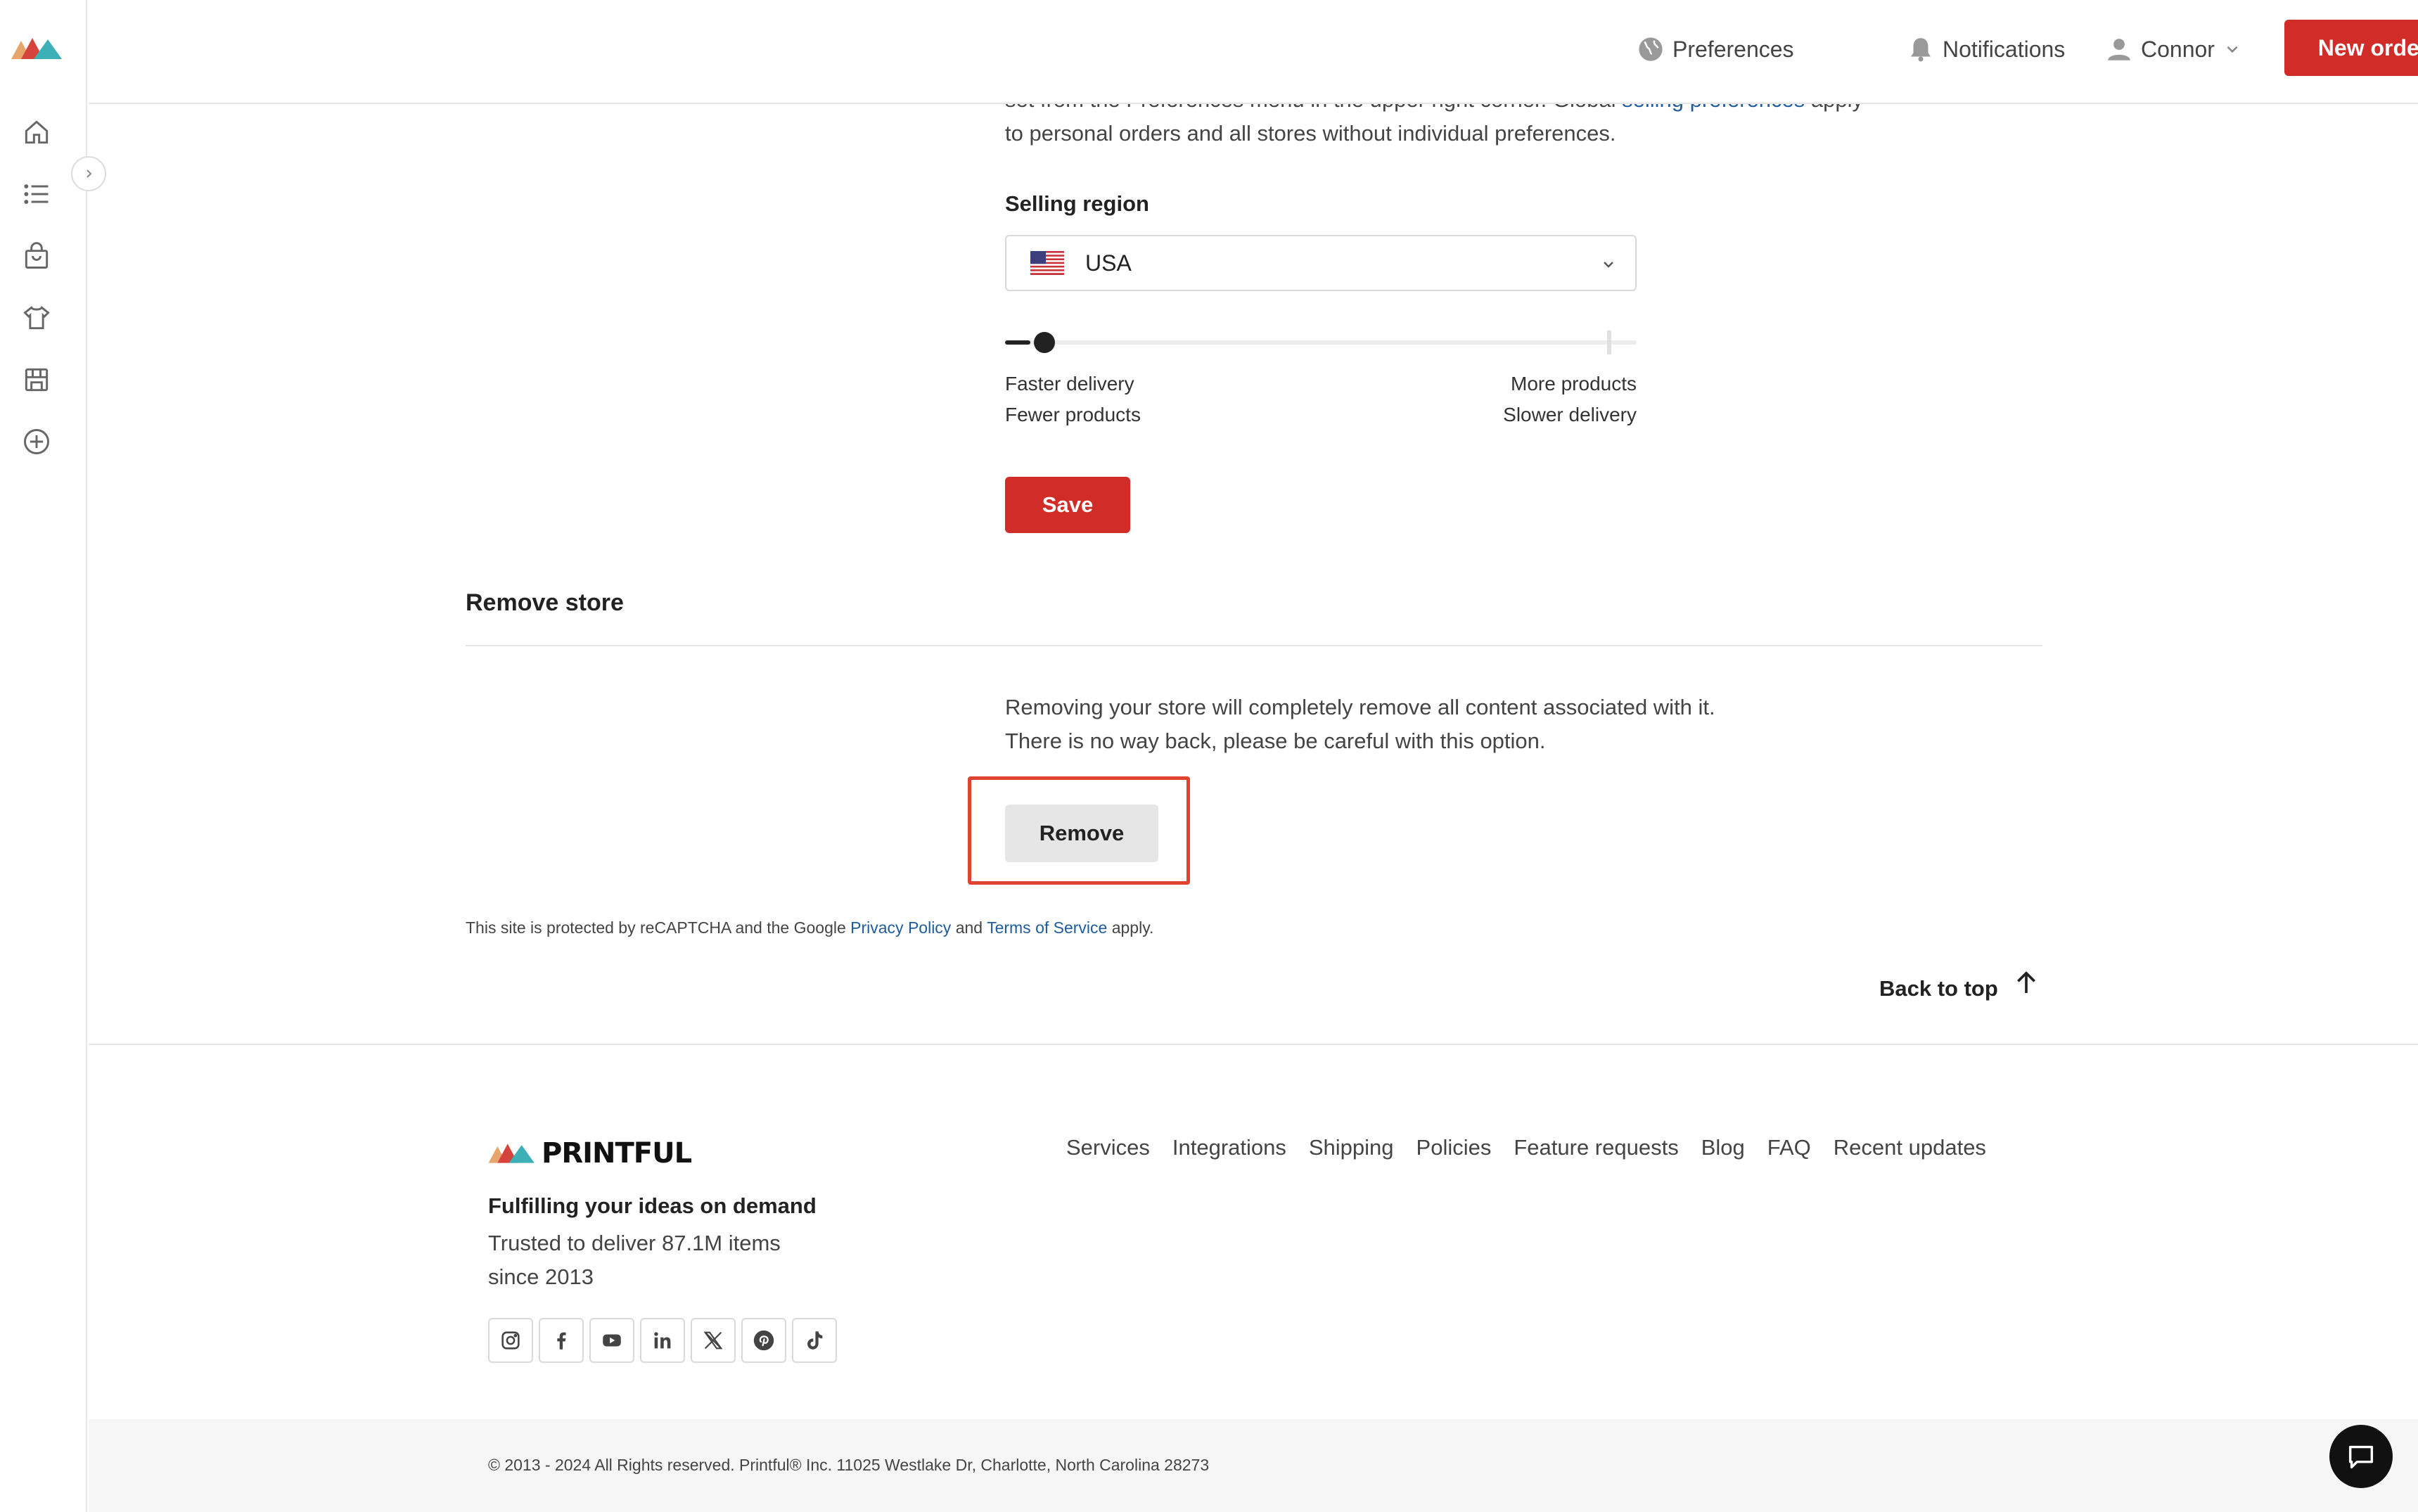  Describe the element at coordinates (969, 927) in the screenshot. I see `recaptcha-text-middle: and` at that location.